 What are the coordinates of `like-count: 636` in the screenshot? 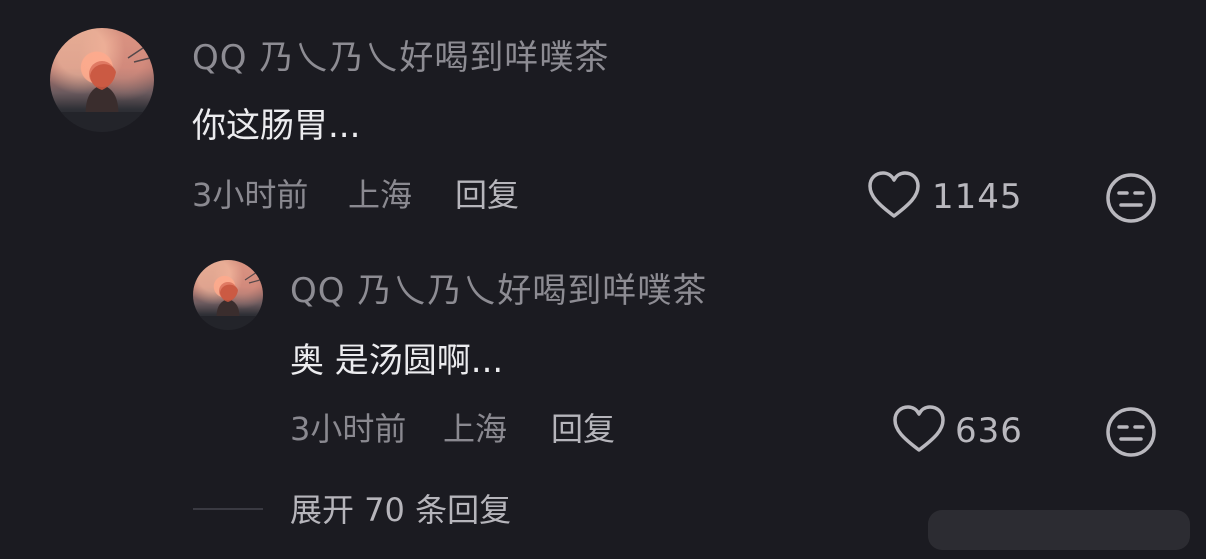 It's located at (989, 431).